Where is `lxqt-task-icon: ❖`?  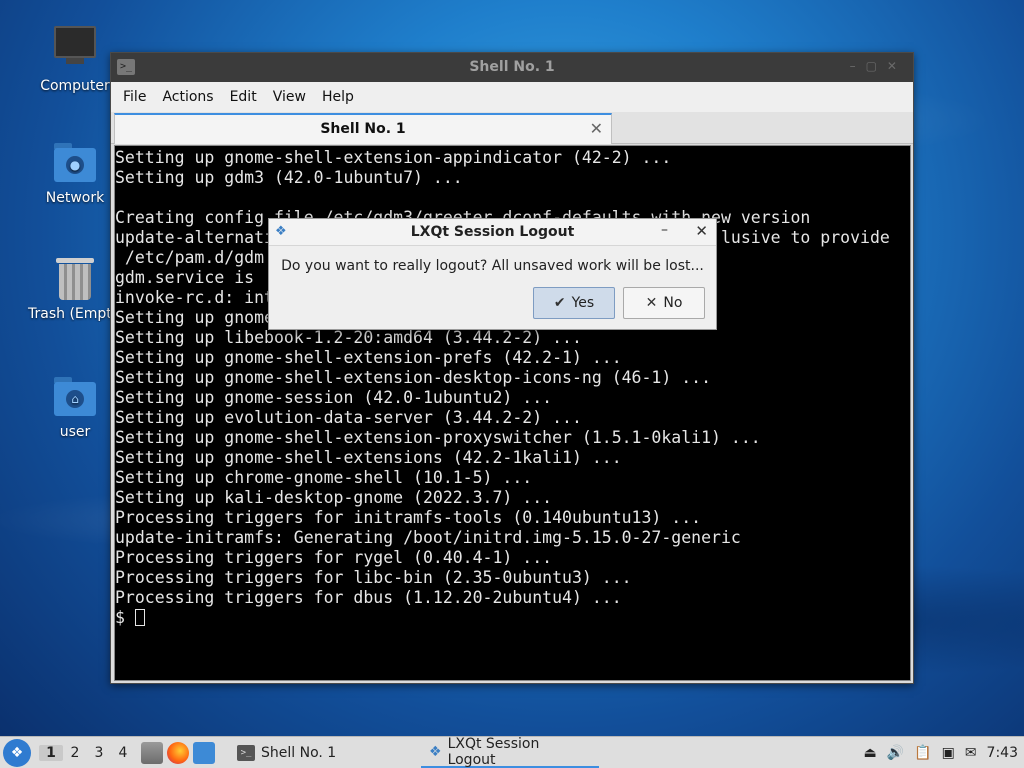 lxqt-task-icon: ❖ is located at coordinates (435, 751).